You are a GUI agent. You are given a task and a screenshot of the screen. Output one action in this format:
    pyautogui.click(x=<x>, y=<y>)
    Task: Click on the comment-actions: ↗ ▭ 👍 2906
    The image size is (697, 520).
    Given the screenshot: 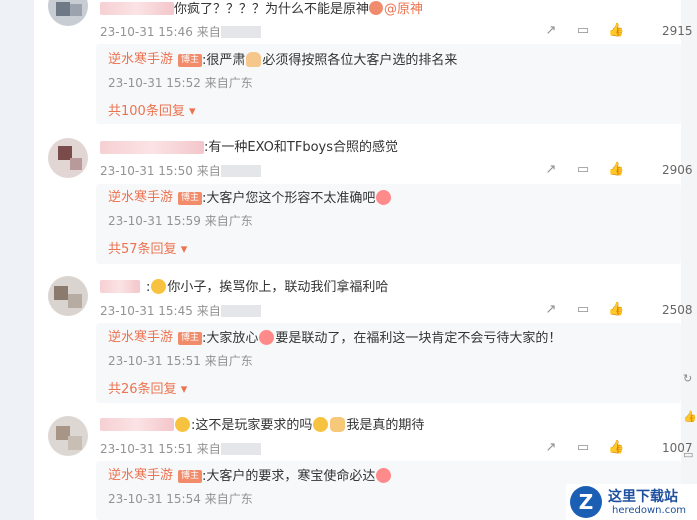 What is the action you would take?
    pyautogui.click(x=618, y=171)
    